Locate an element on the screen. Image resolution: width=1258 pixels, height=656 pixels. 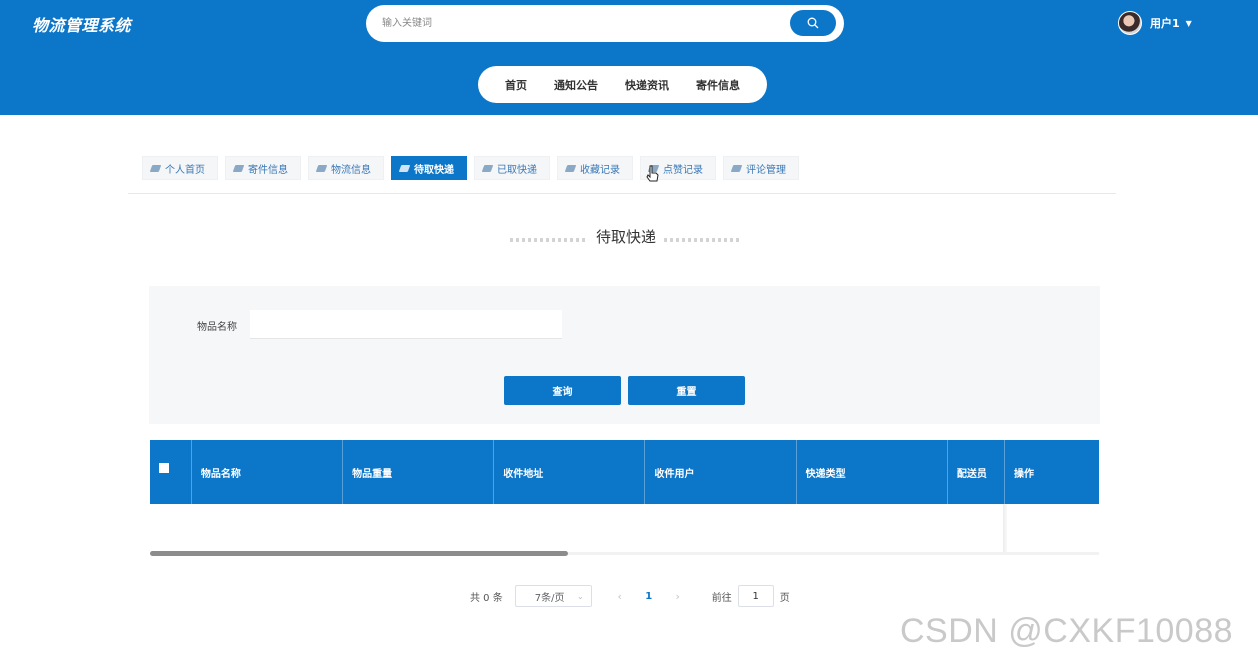
data-table-header: 物品名称 物品重量 收件地址 收件用户 快递类型 配送员 操作 is located at coordinates (625, 472).